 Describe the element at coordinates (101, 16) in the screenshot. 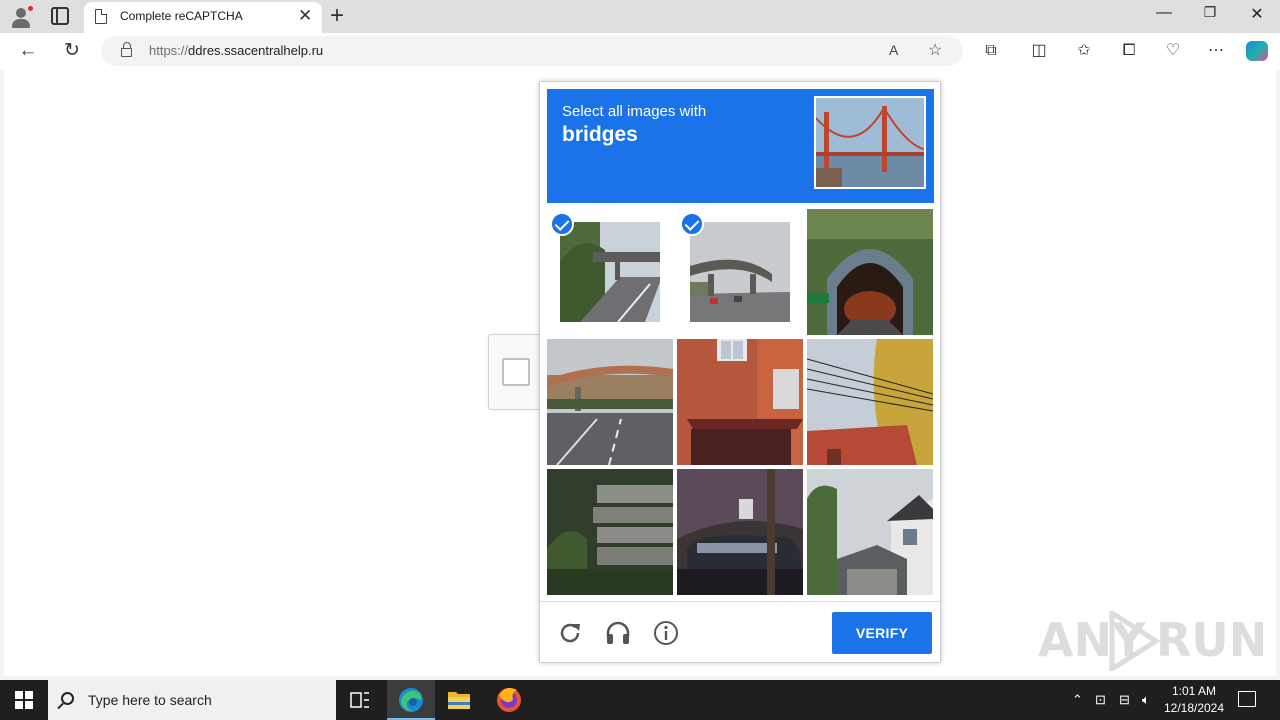

I see `page-icon` at that location.